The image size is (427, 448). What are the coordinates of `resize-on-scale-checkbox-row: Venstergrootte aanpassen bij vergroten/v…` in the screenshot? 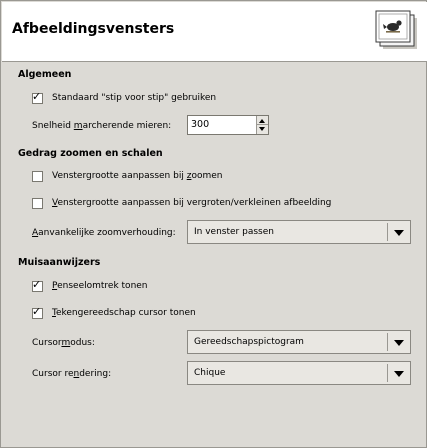 It's located at (181, 203).